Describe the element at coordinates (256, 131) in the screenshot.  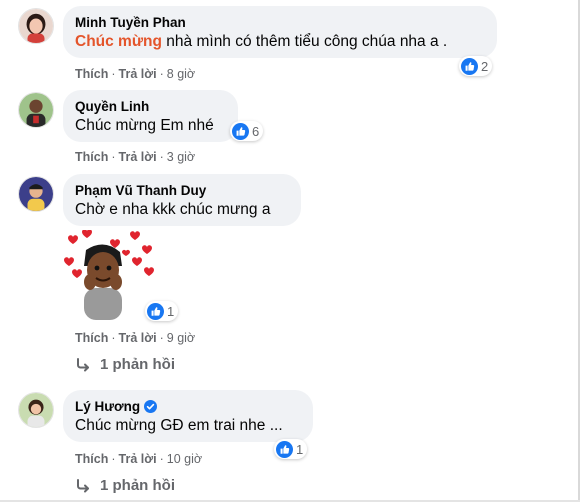
I see `reaction-count: 6` at that location.